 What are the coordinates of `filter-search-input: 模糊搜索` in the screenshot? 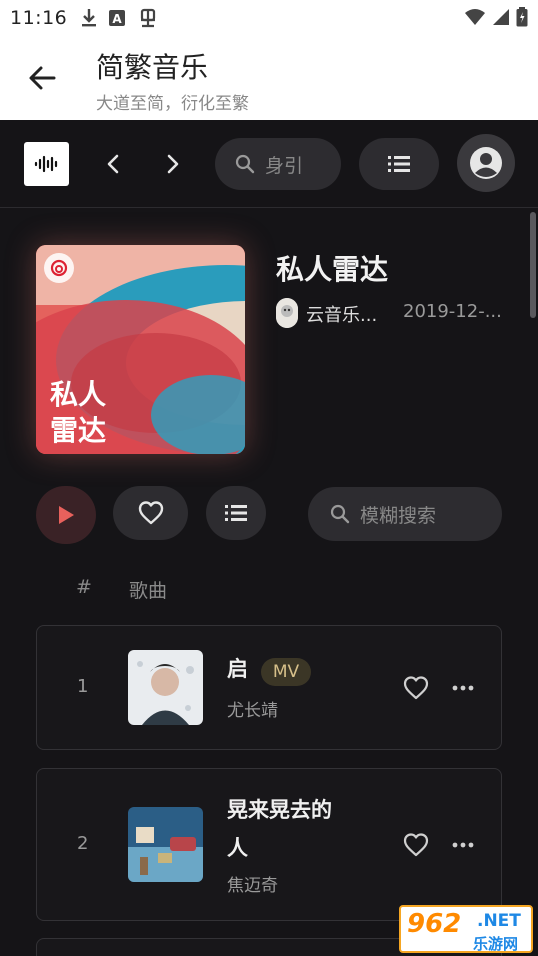 It's located at (405, 514).